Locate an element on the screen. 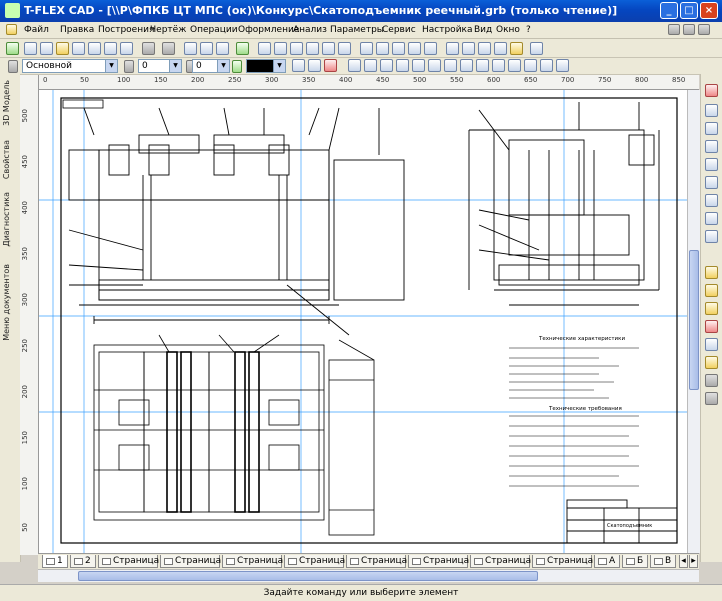 The image size is (722, 601). view-left-icon is located at coordinates (711, 308).